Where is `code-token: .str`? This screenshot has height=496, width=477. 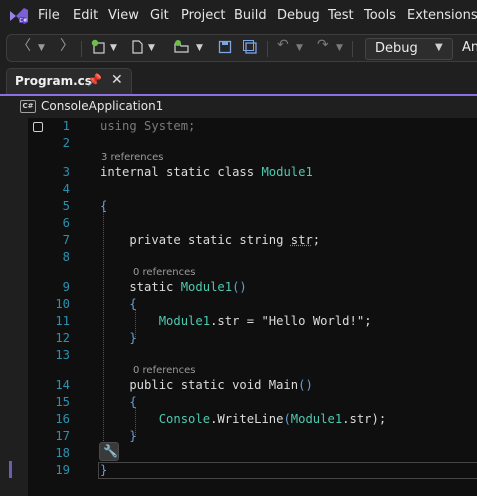 code-token: .str is located at coordinates (357, 419).